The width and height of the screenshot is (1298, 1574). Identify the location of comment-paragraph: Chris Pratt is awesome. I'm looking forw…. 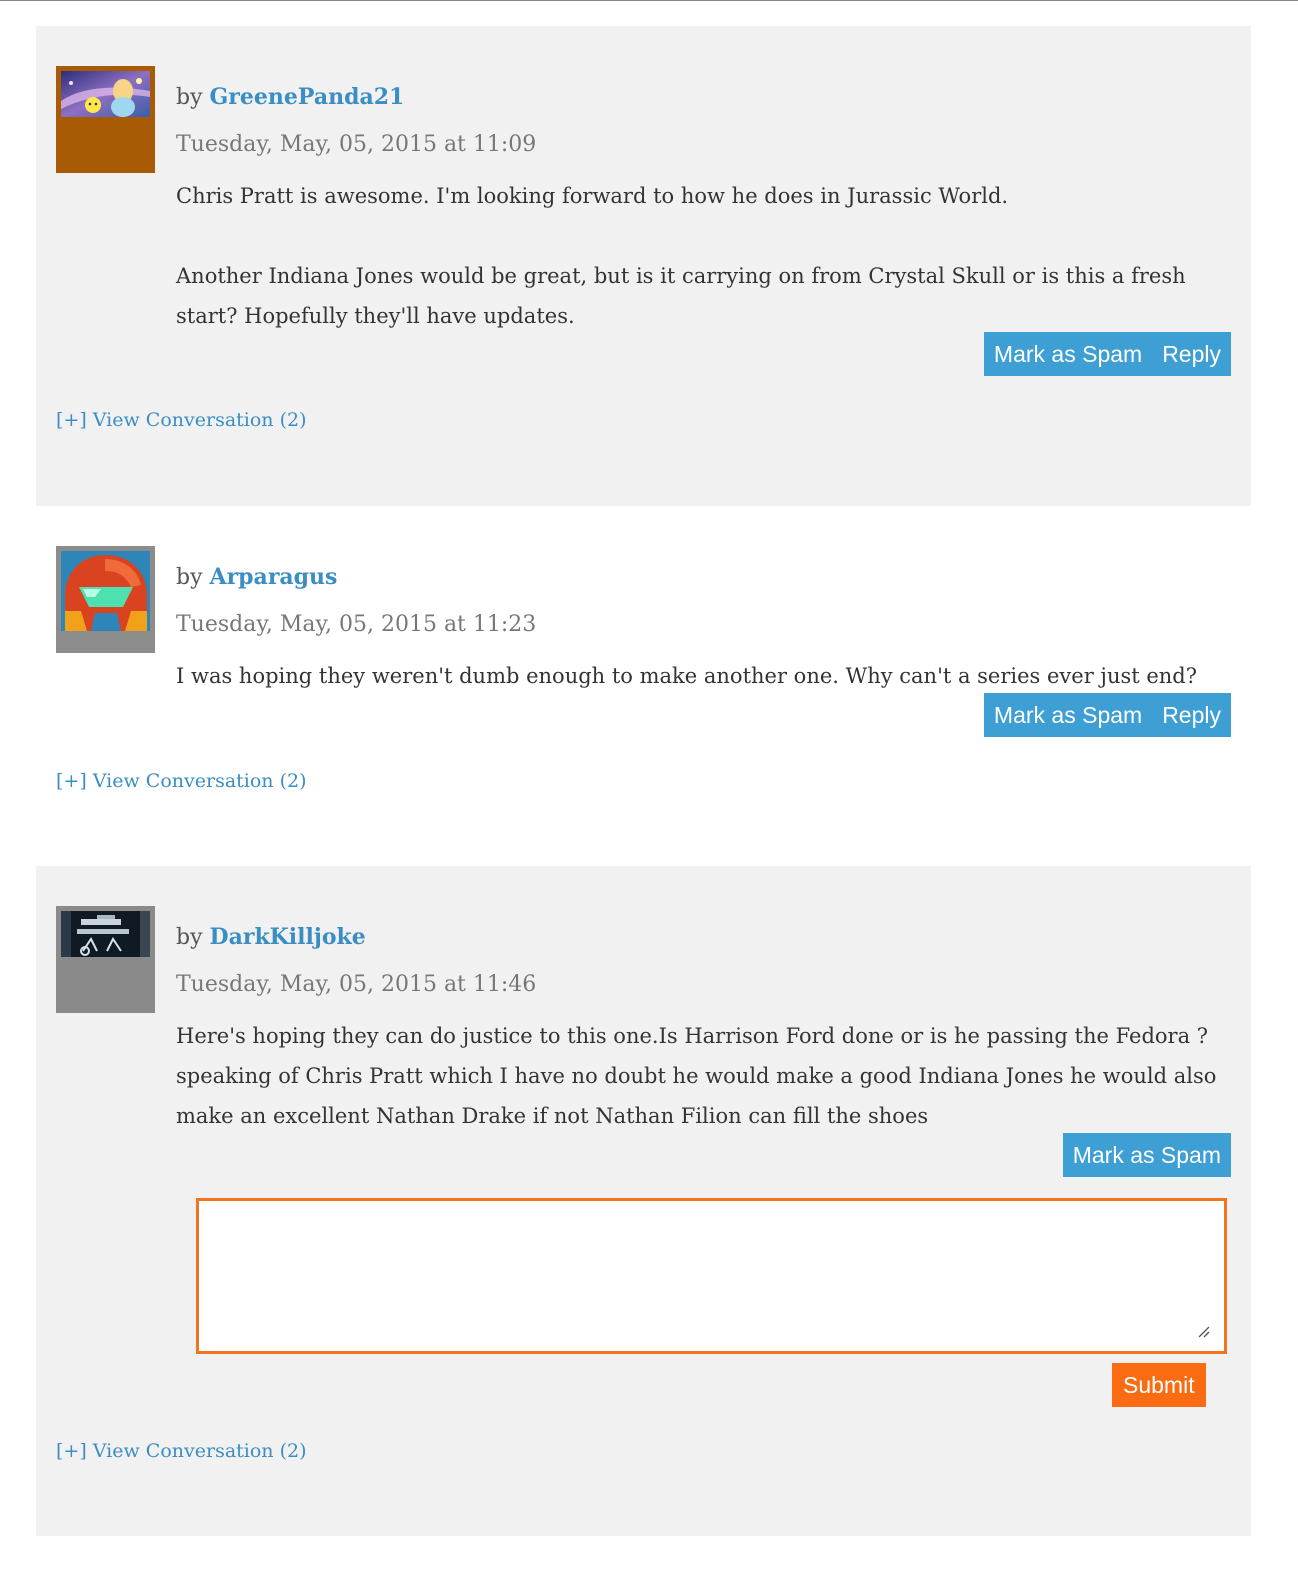
(592, 196).